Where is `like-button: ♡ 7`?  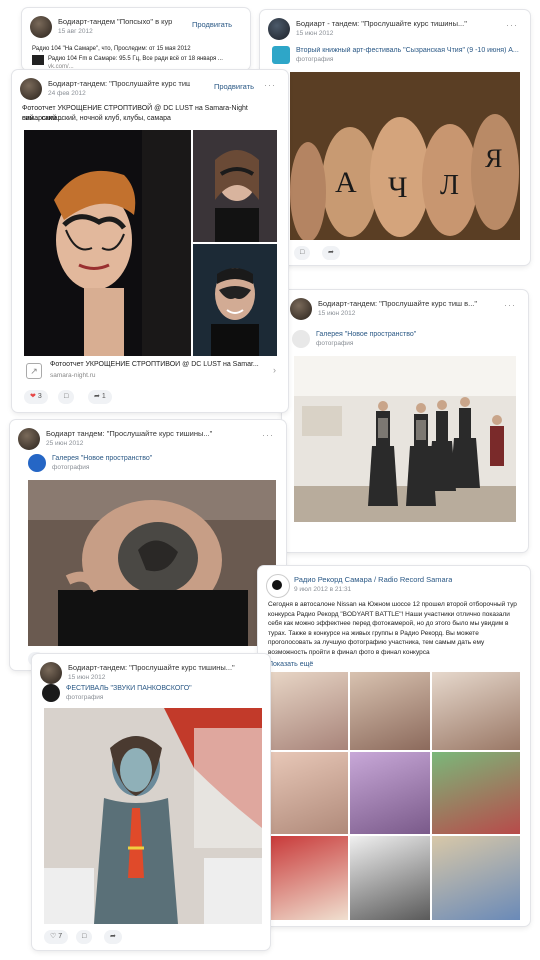 like-button: ♡ 7 is located at coordinates (56, 937).